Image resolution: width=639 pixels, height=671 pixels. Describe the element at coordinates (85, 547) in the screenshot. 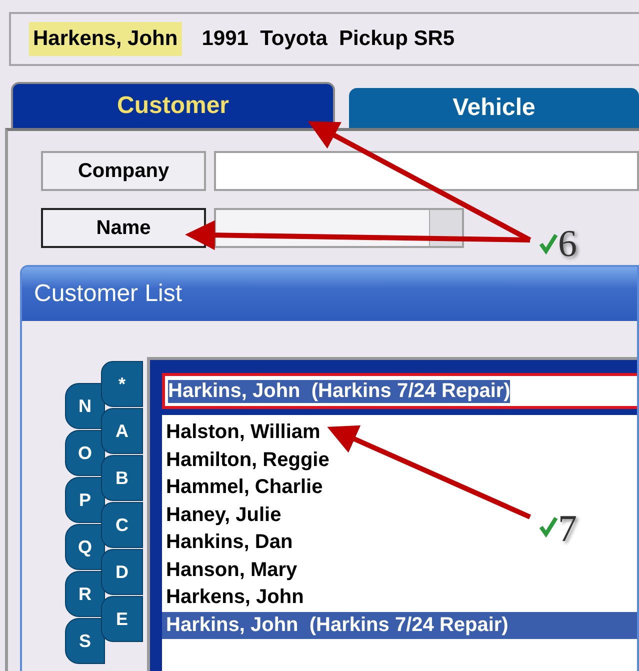

I see `letter-tab: Q` at that location.